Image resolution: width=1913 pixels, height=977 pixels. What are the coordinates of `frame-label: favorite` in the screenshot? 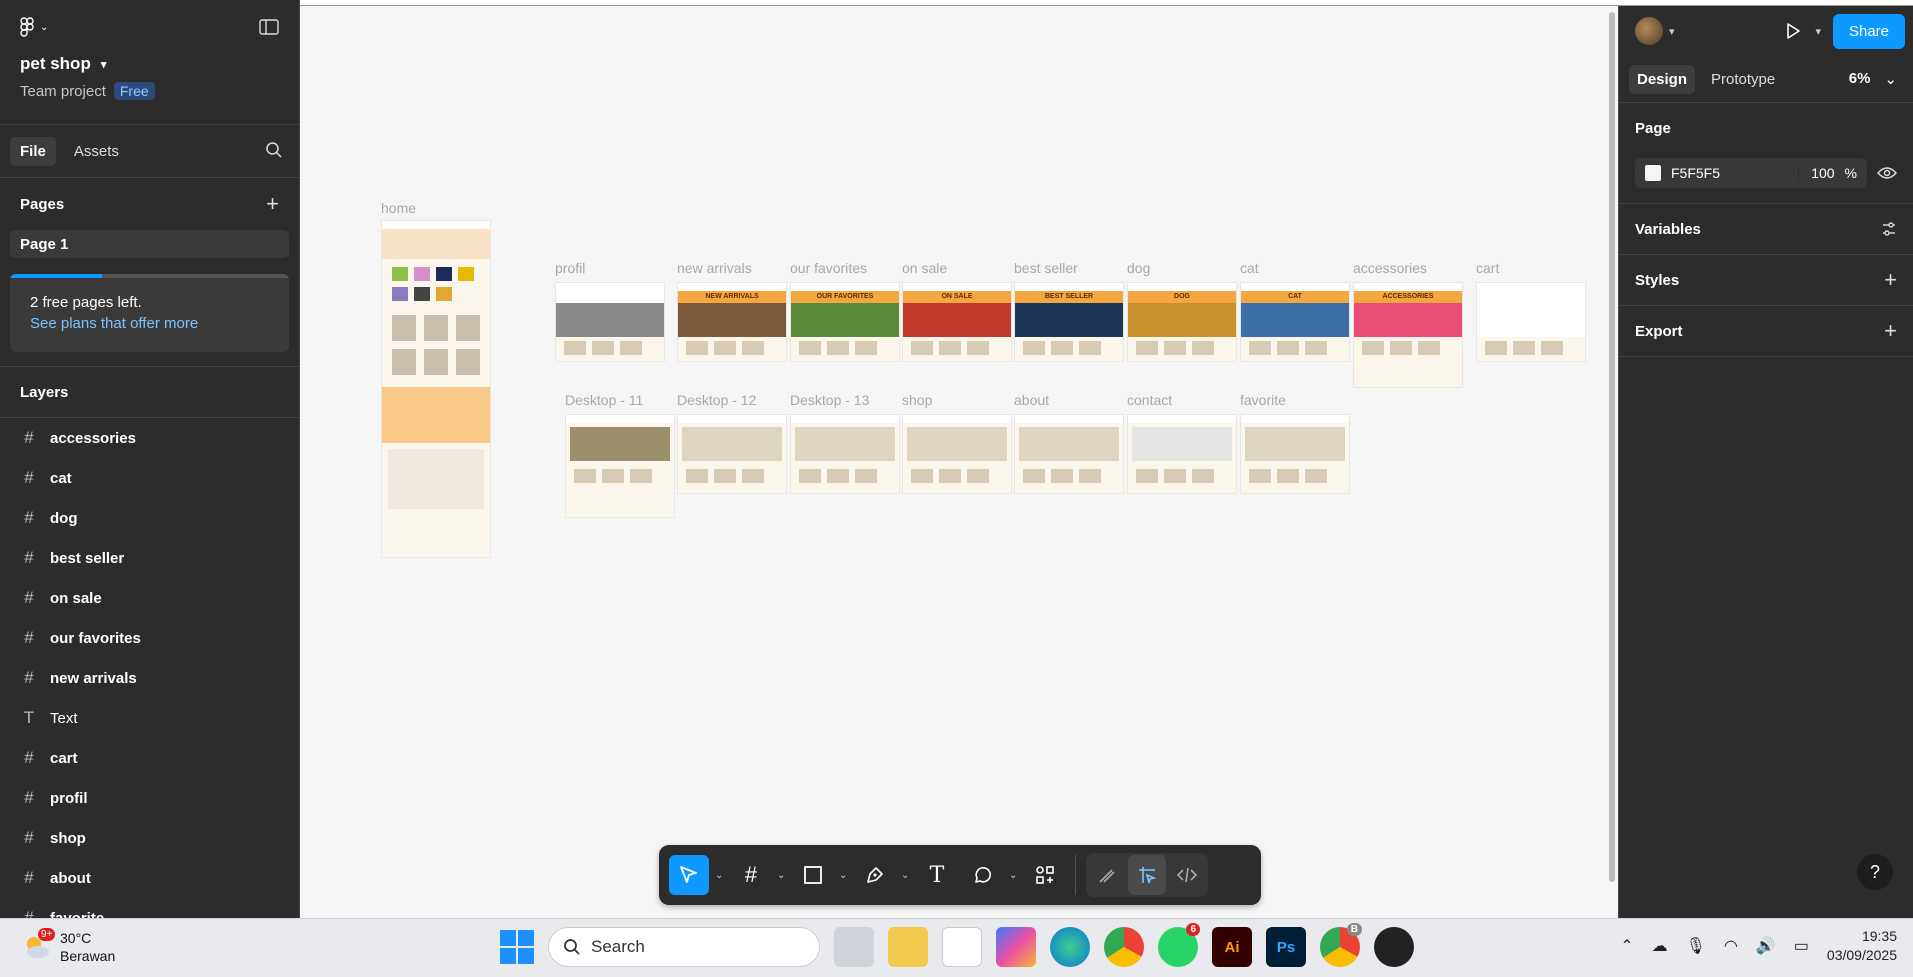 It's located at (1263, 400).